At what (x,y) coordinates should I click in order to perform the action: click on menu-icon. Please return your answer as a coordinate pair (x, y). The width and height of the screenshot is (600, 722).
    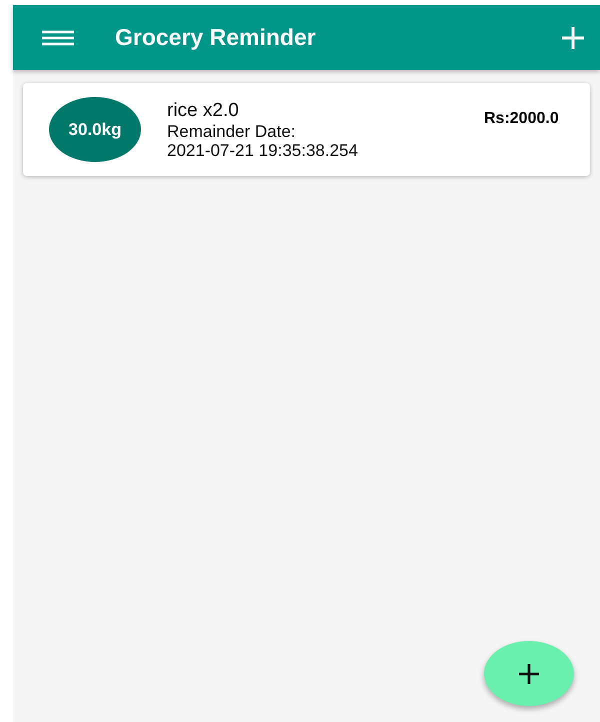
    Looking at the image, I should click on (58, 38).